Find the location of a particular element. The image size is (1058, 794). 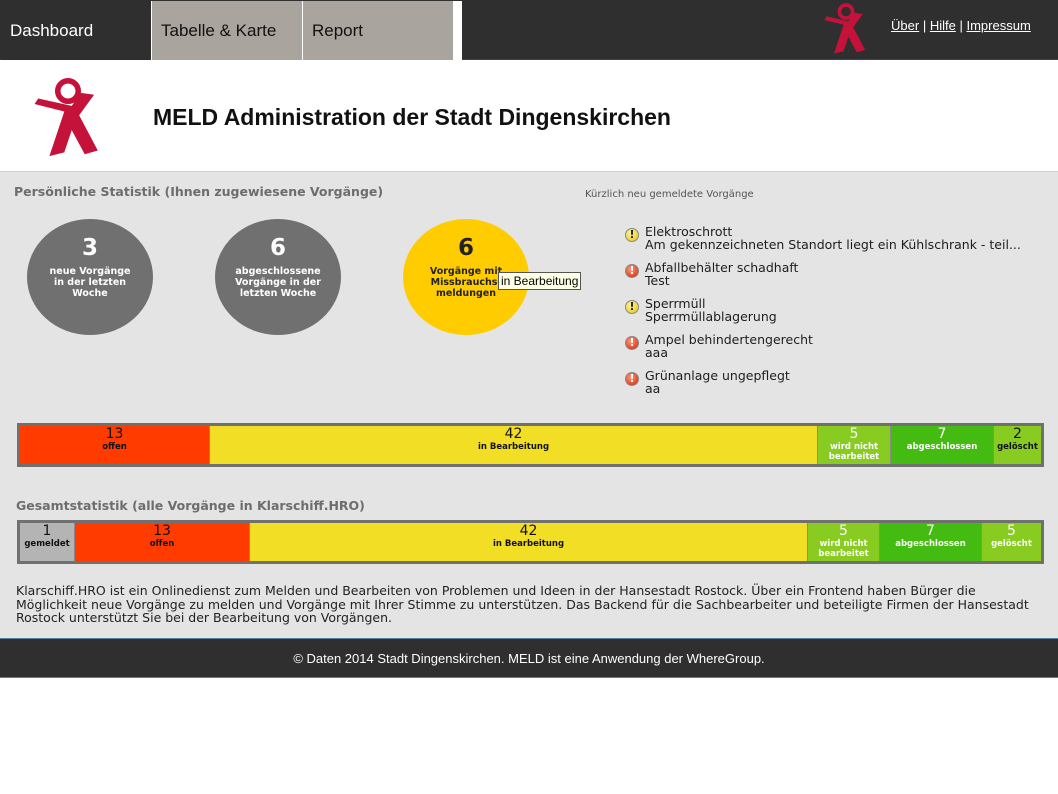

list-item: Abfallbehälter schadhaft Test is located at coordinates (822, 279).